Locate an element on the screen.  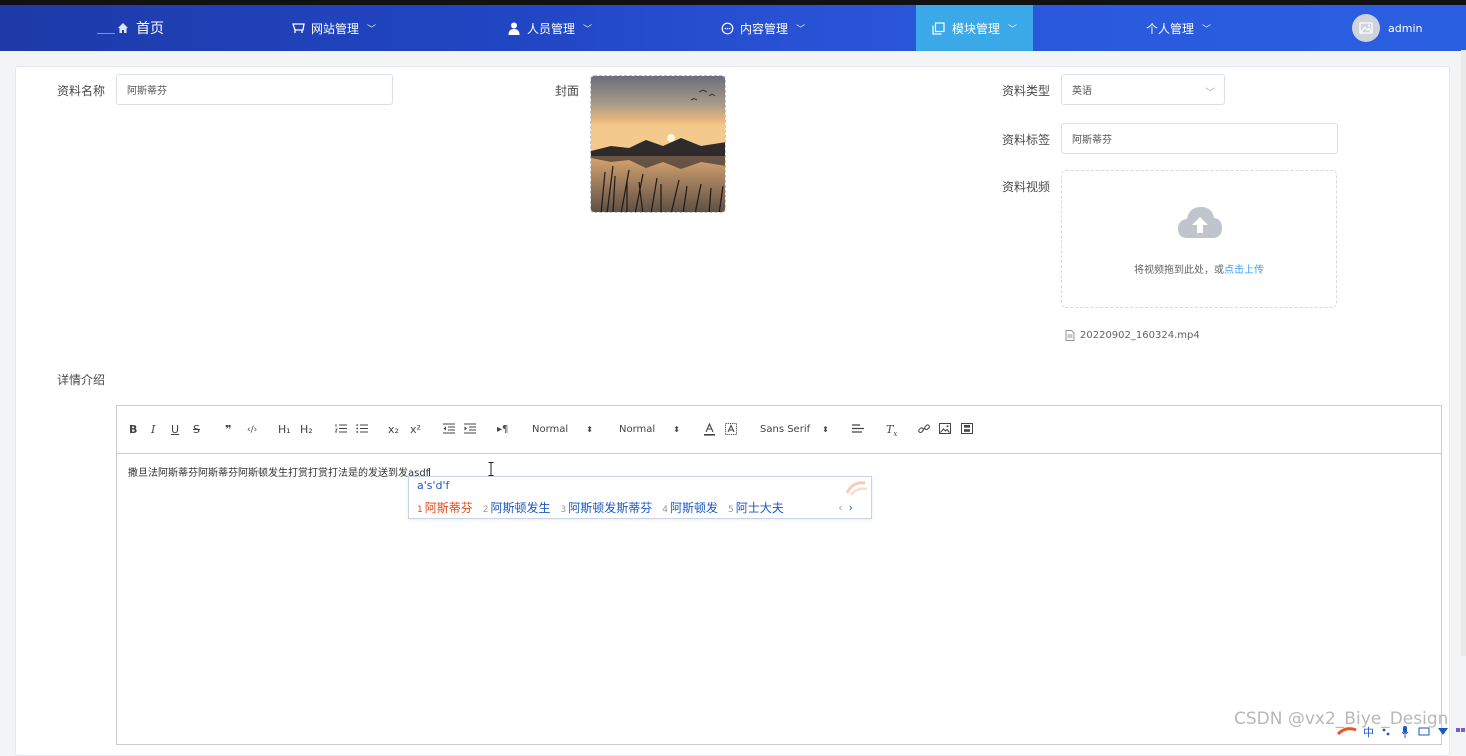
uploaded-file-item: 20220902_160324.mp4 is located at coordinates (1132, 335).